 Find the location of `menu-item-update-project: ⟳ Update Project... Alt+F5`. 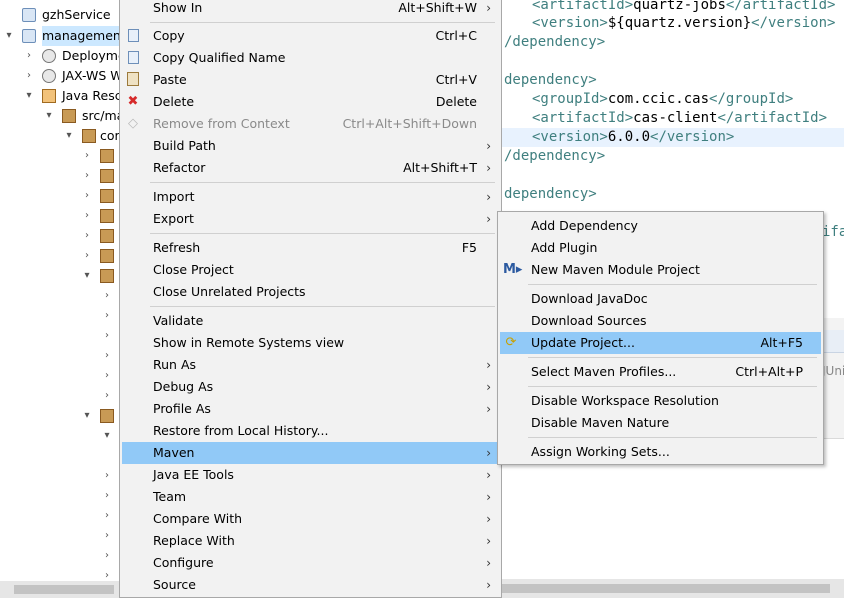

menu-item-update-project: ⟳ Update Project... Alt+F5 is located at coordinates (660, 343).